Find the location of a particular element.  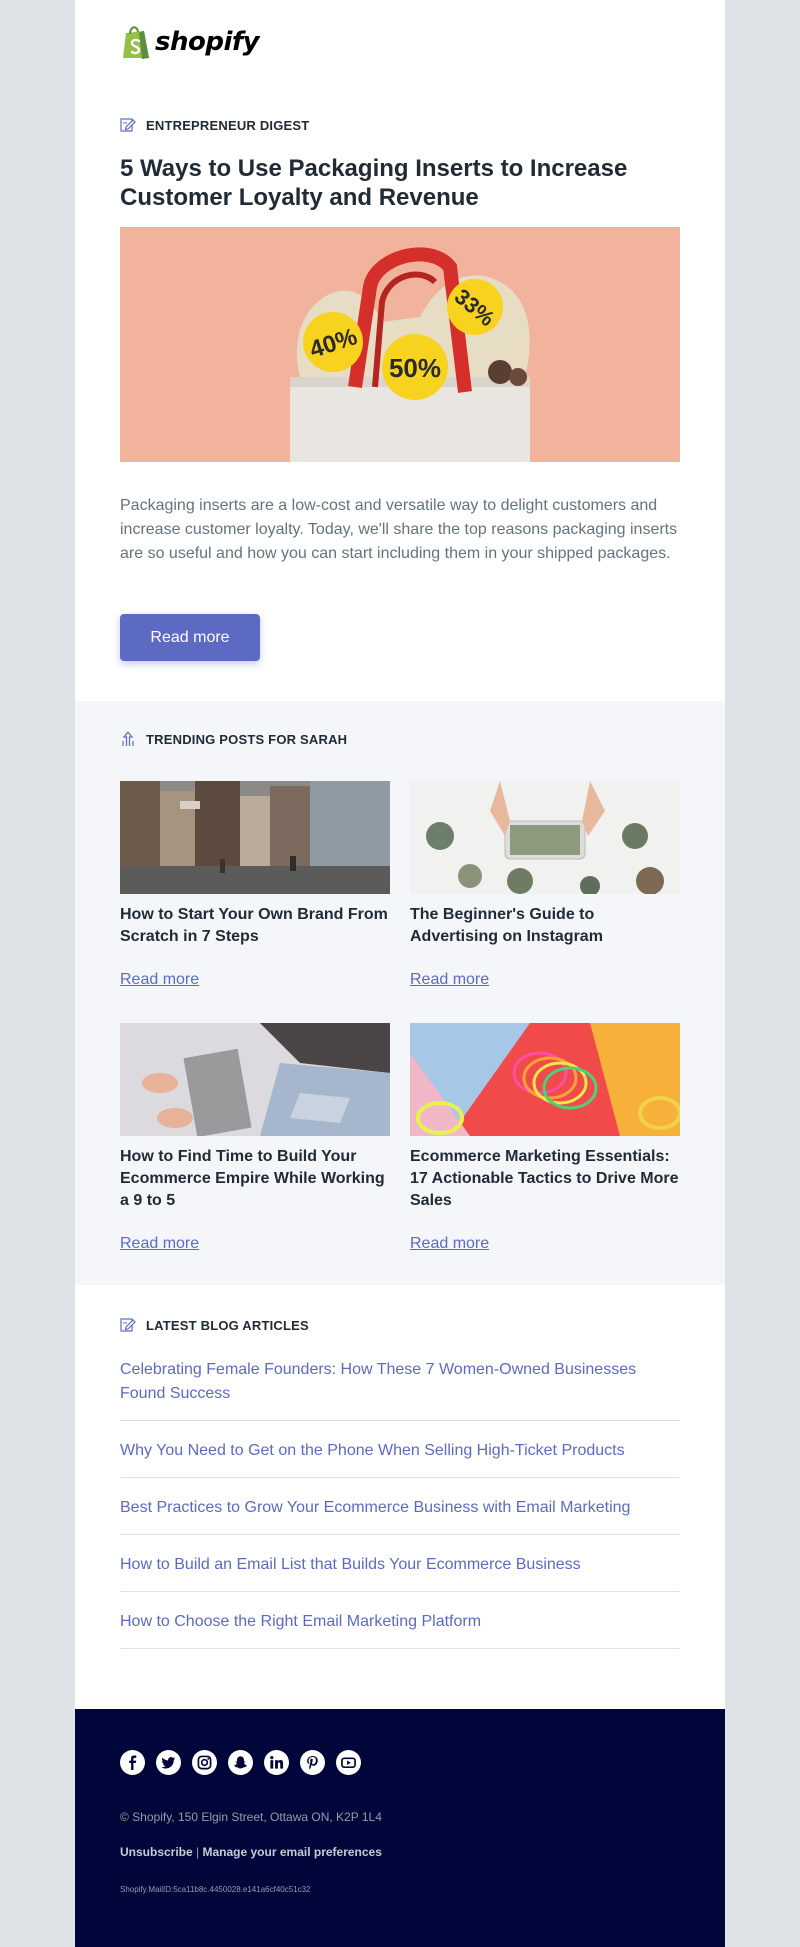

snapchat-icon is located at coordinates (240, 1762).